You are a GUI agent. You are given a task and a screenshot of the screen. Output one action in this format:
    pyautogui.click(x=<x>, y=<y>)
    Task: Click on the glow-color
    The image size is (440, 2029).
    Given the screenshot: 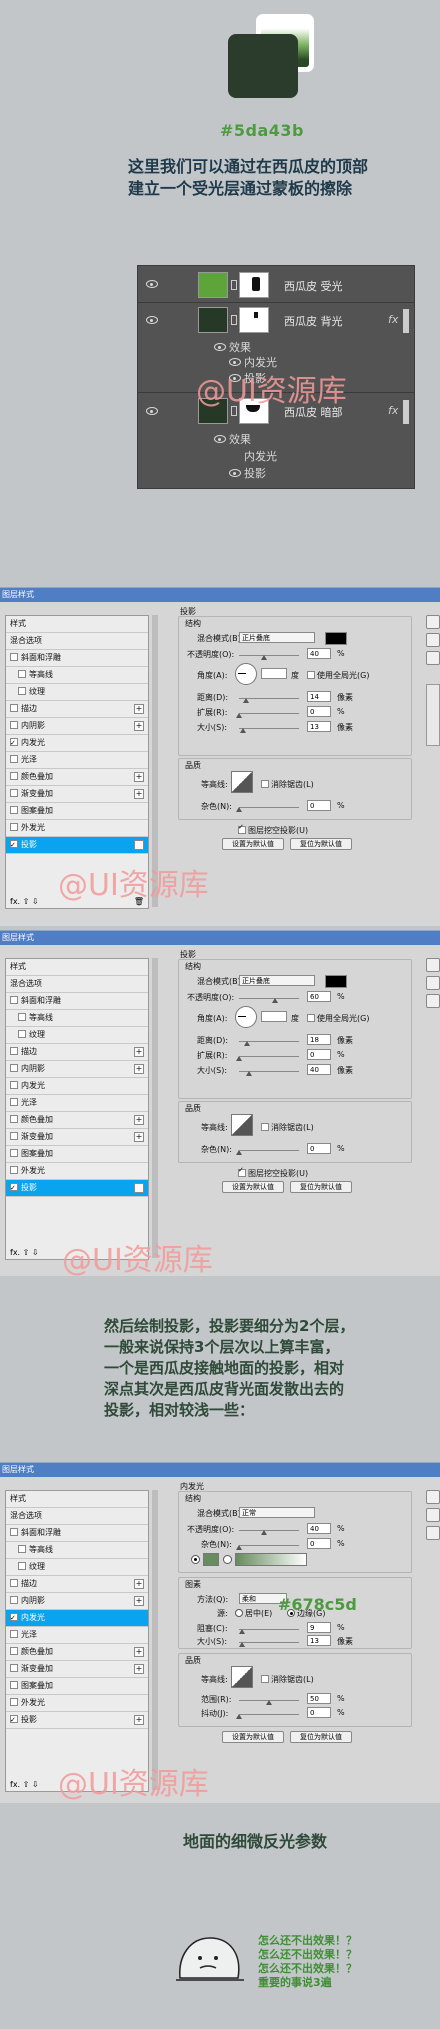 What is the action you would take?
    pyautogui.click(x=211, y=1559)
    